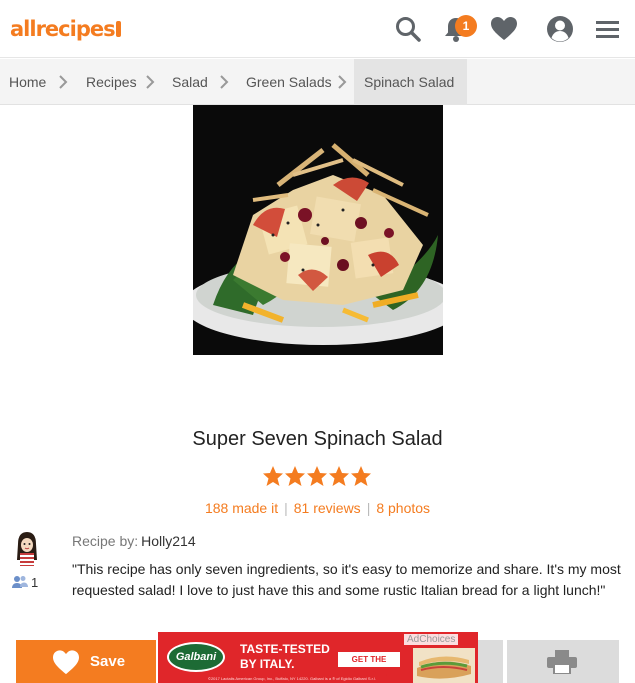 The image size is (635, 683). I want to click on save-button: Save, so click(86, 661).